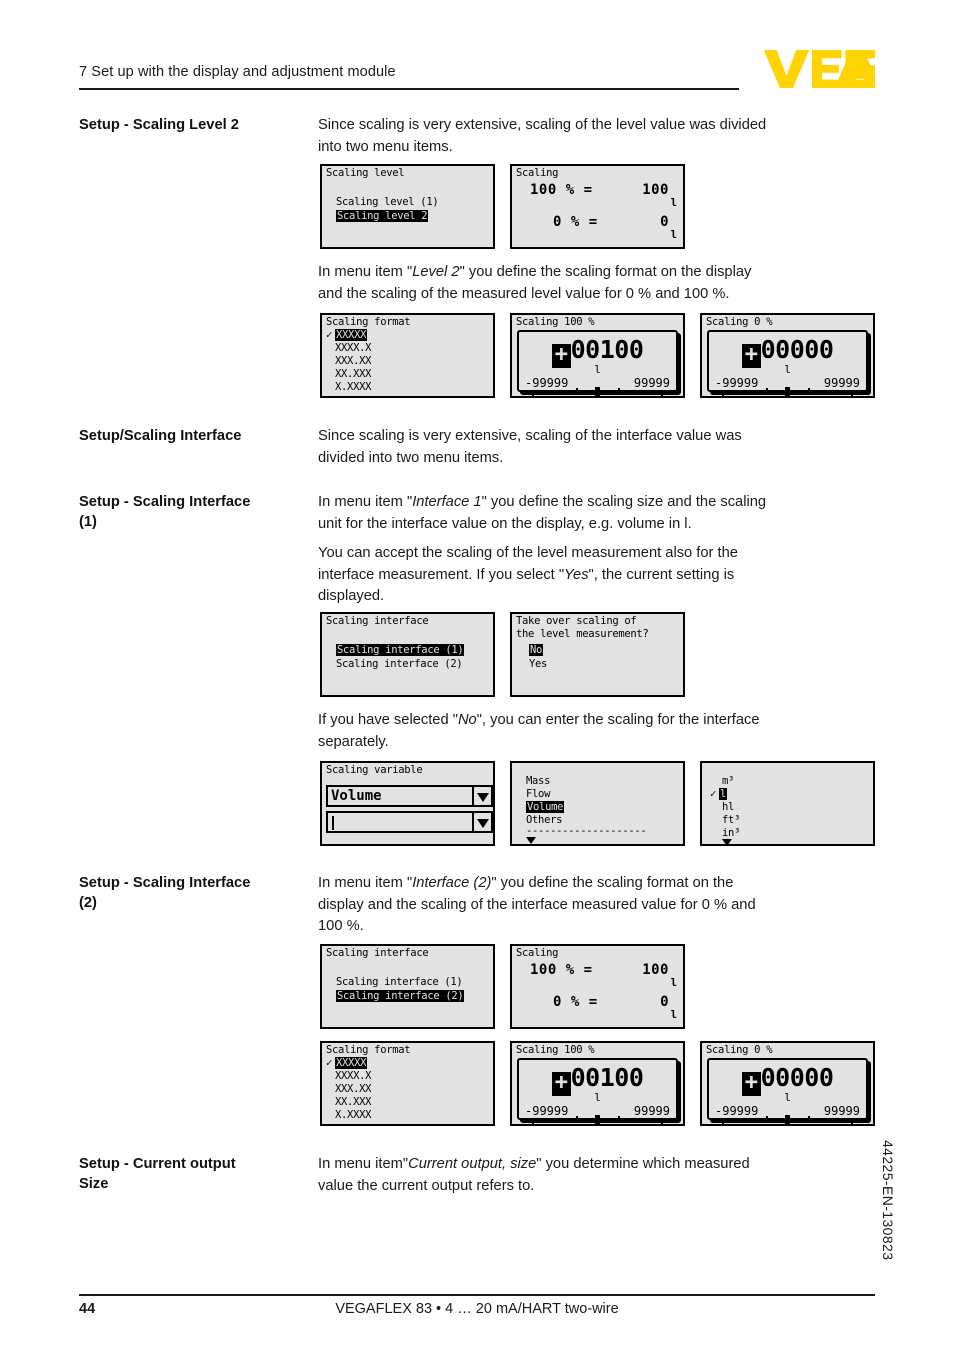  What do you see at coordinates (673, 1015) in the screenshot?
I see `scaling-row-0-unit: l` at bounding box center [673, 1015].